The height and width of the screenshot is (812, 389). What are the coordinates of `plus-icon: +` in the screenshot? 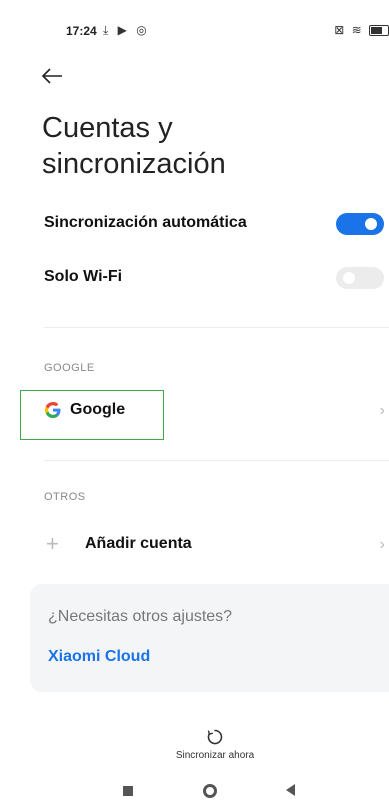 It's located at (52, 543).